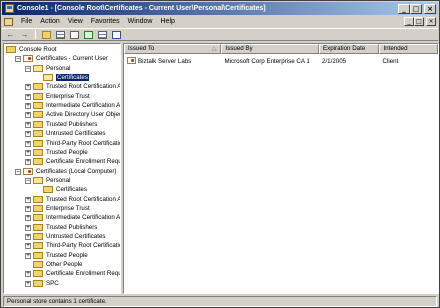 Image resolution: width=440 pixels, height=308 pixels. I want to click on show-hide-tree-button, so click(60, 35).